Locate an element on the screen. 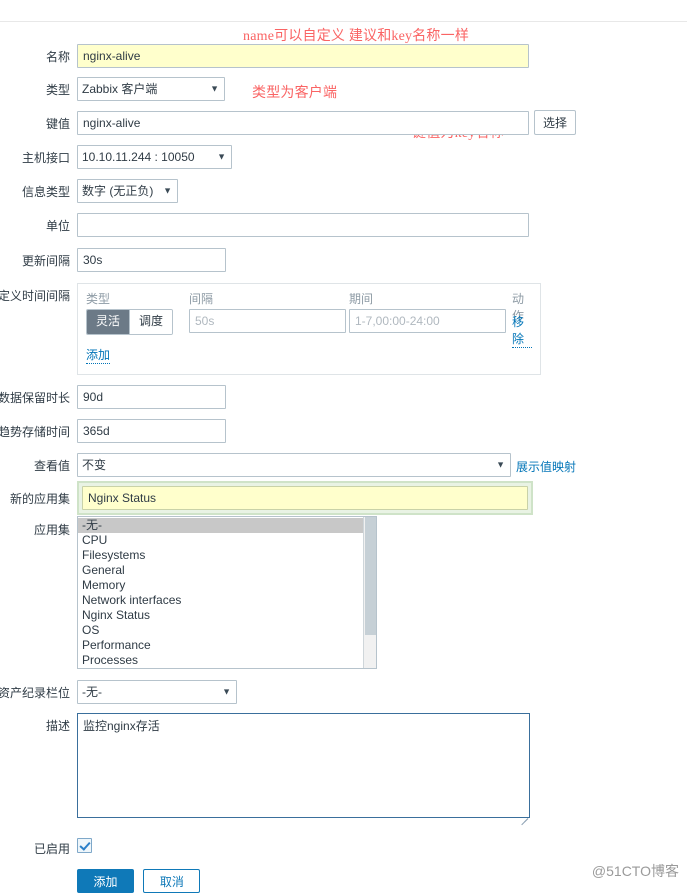 Image resolution: width=687 pixels, height=893 pixels. top-divider is located at coordinates (343, 21).